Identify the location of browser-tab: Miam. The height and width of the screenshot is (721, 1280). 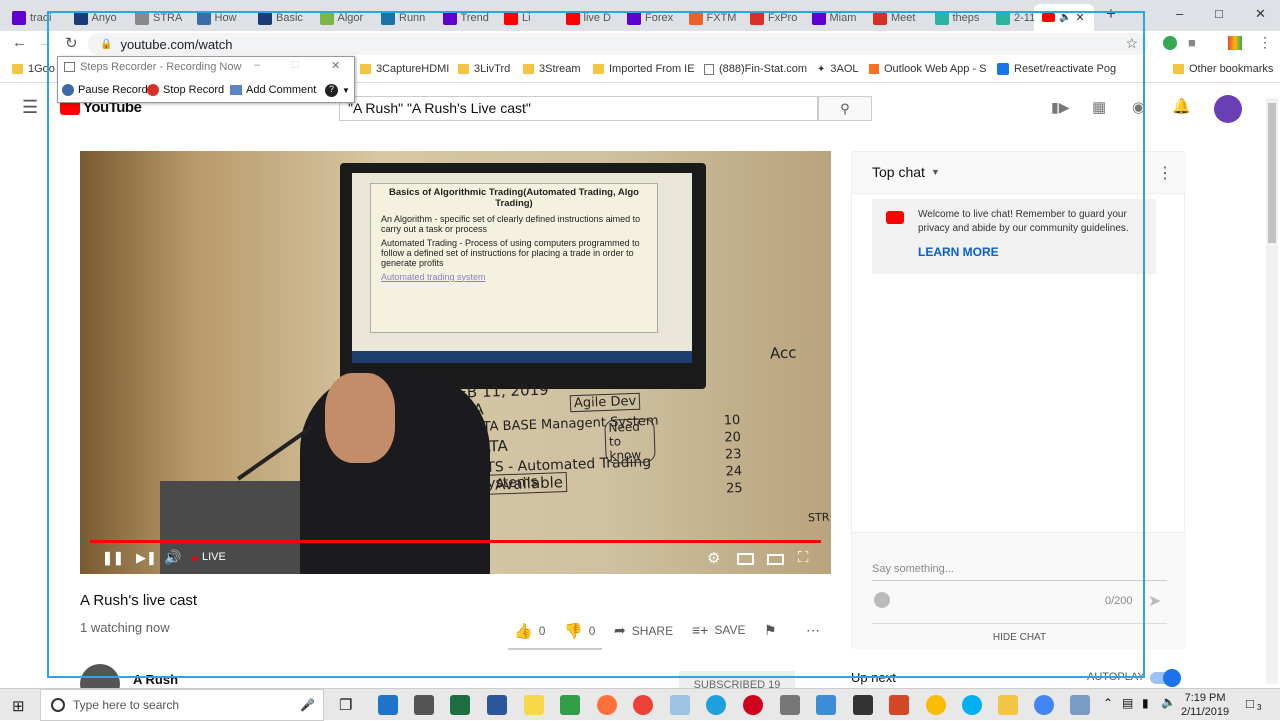
(840, 17).